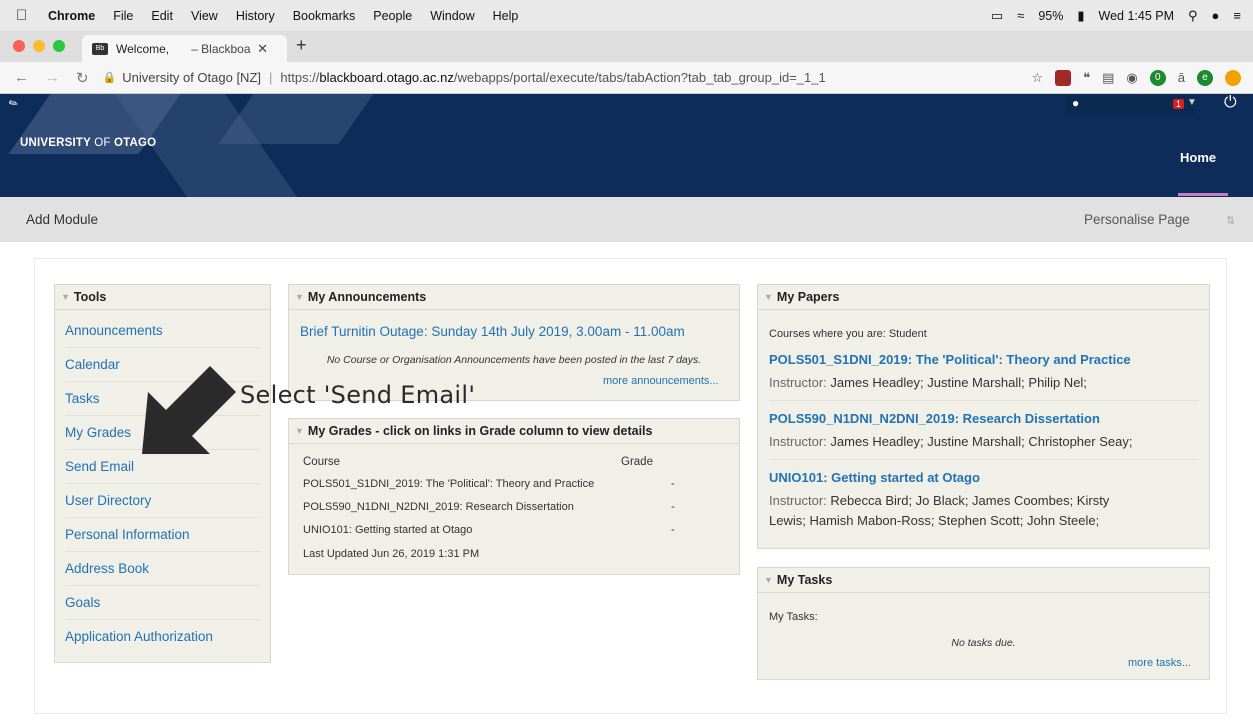 The image size is (1253, 725). I want to click on menu-chrome: Chrome, so click(71, 16).